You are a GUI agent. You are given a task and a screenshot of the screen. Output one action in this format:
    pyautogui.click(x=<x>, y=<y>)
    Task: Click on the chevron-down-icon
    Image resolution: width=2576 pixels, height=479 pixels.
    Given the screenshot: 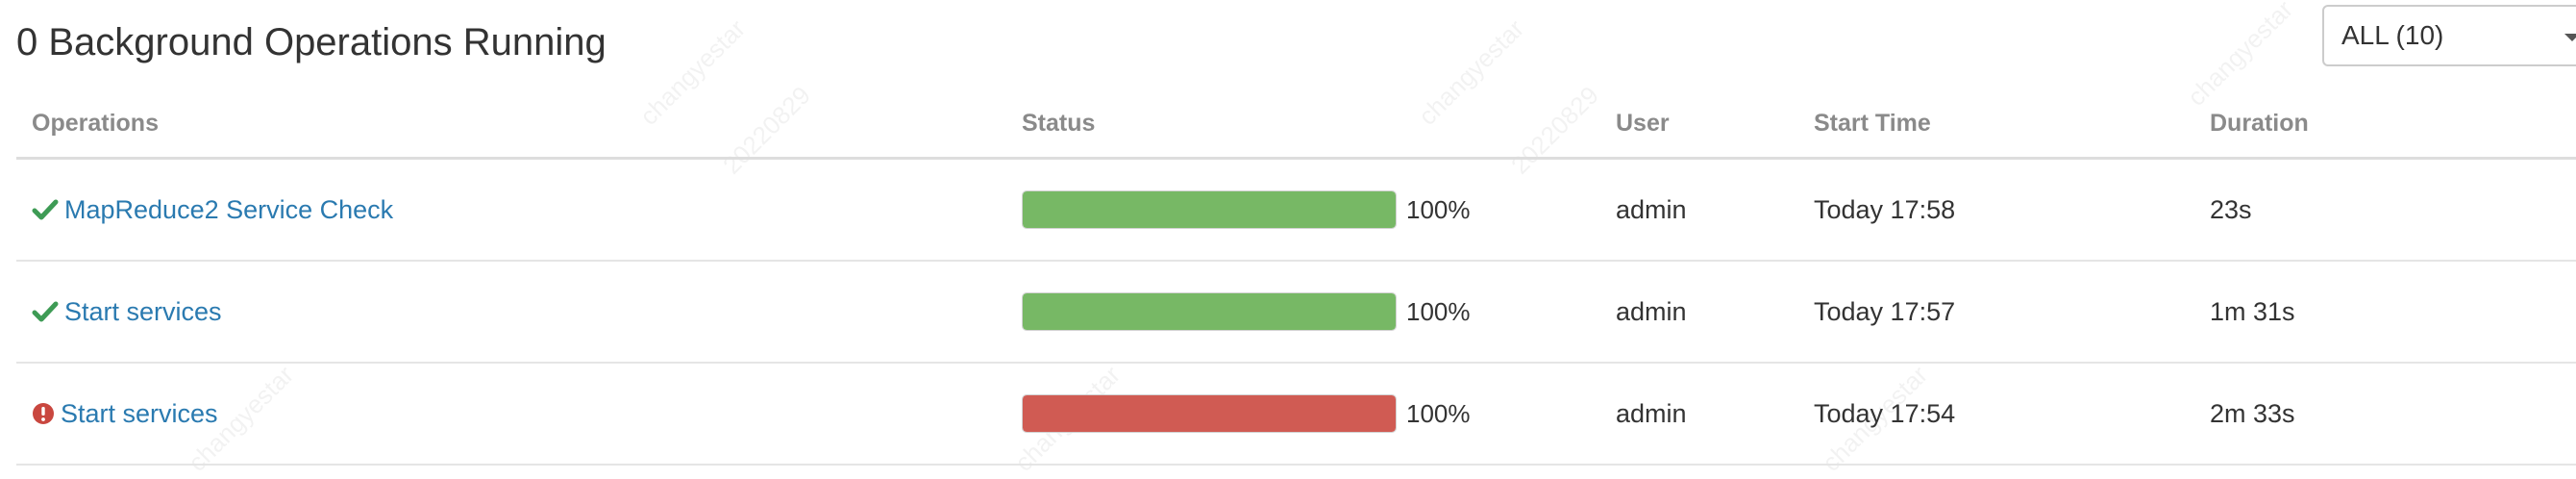 What is the action you would take?
    pyautogui.click(x=2570, y=37)
    